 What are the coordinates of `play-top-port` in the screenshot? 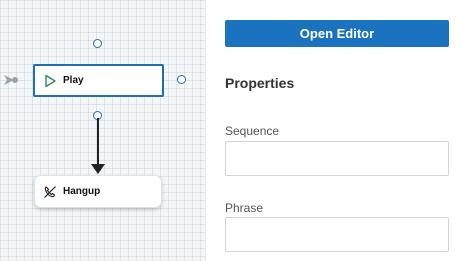 It's located at (97, 43).